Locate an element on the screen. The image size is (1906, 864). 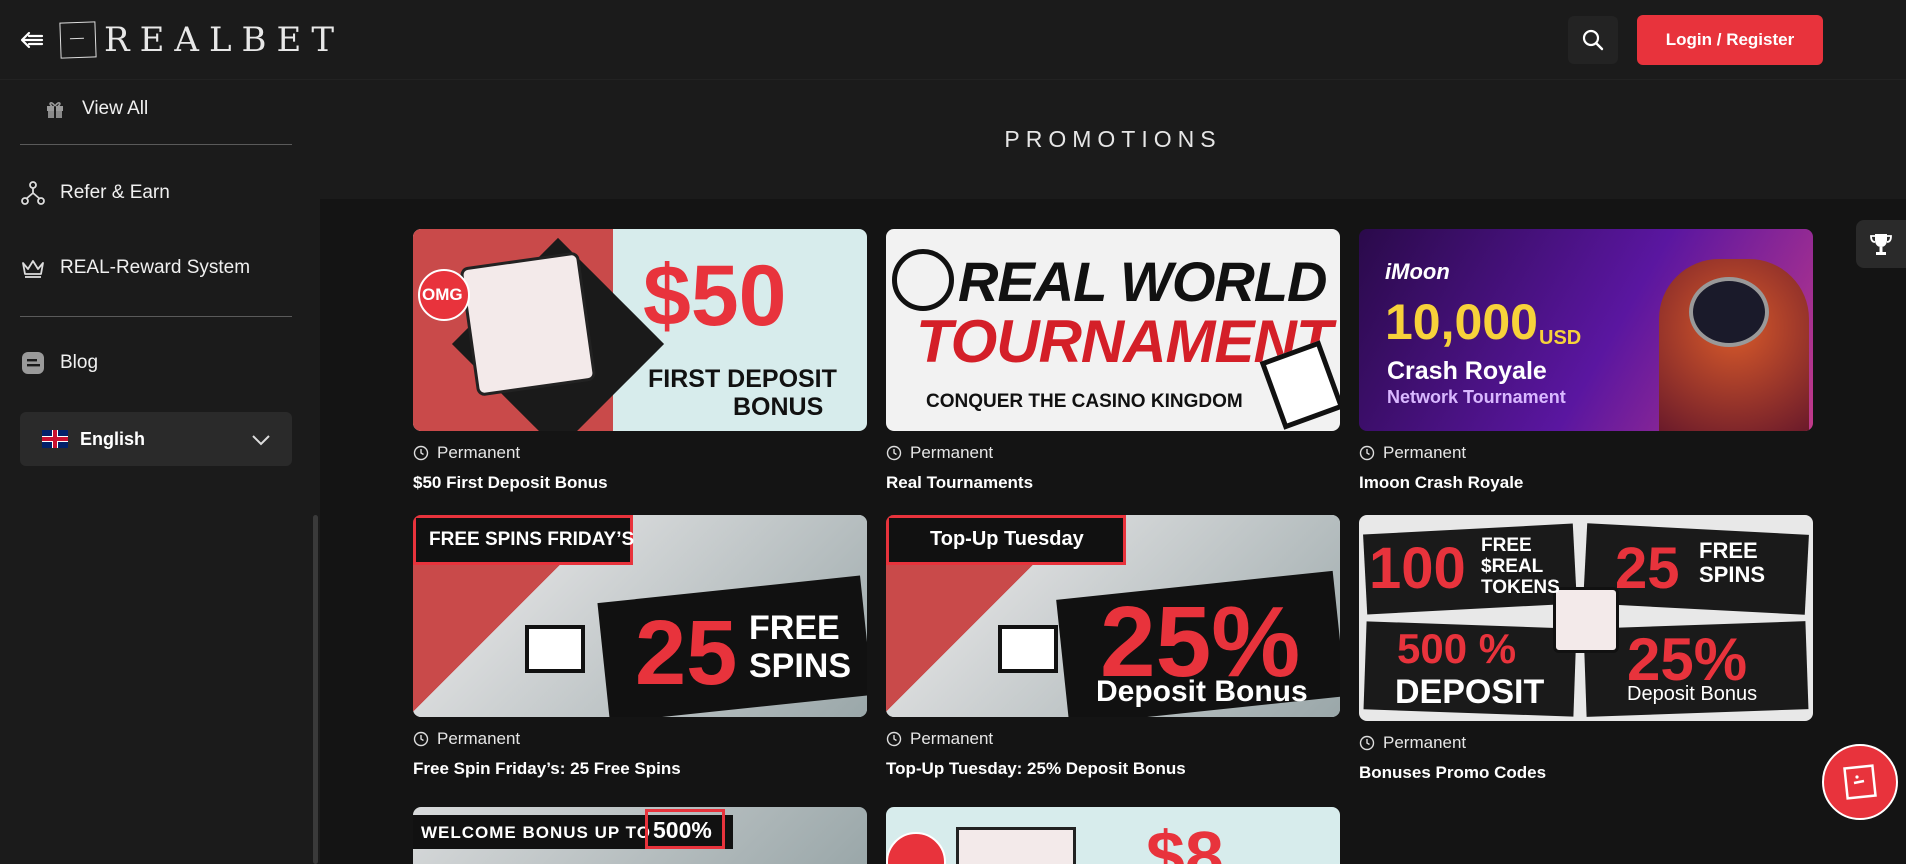
banner-amount: 100 is located at coordinates (1417, 568).